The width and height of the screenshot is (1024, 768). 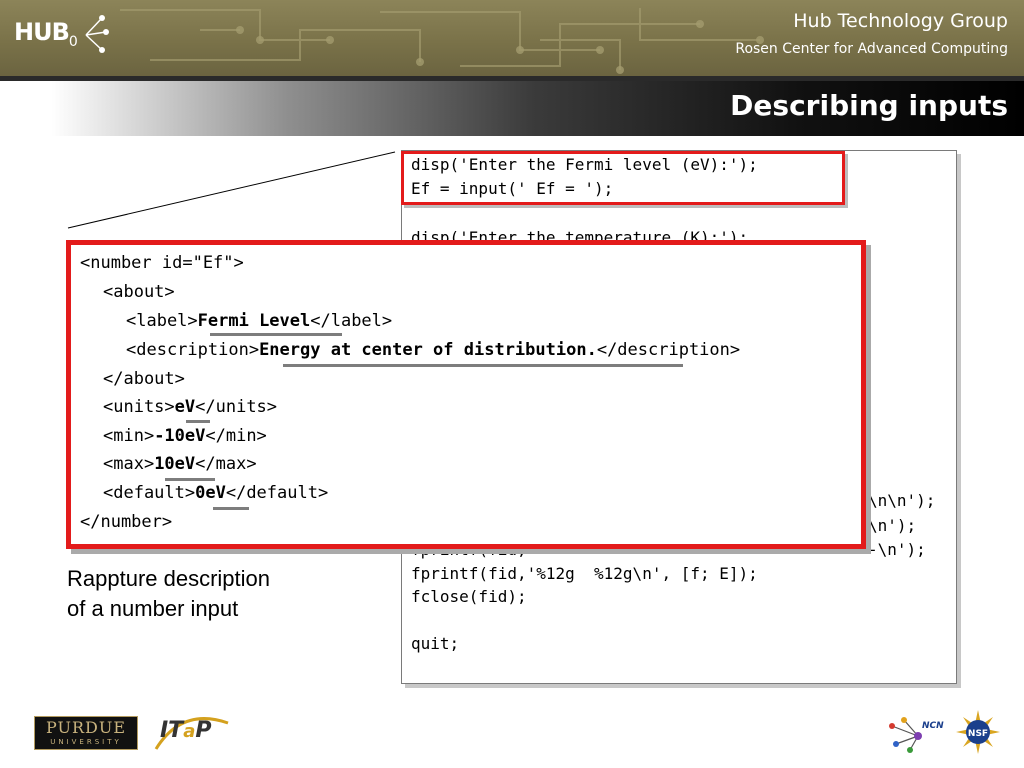 What do you see at coordinates (277, 493) in the screenshot?
I see `xml-tag: </default>` at bounding box center [277, 493].